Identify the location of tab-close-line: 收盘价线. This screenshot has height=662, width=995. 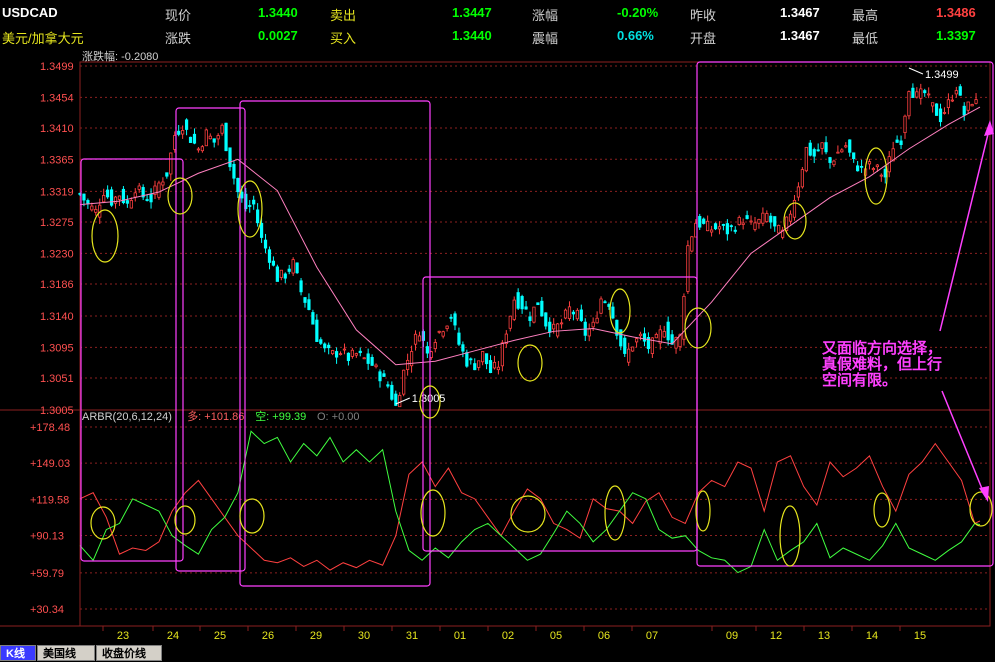
(129, 653).